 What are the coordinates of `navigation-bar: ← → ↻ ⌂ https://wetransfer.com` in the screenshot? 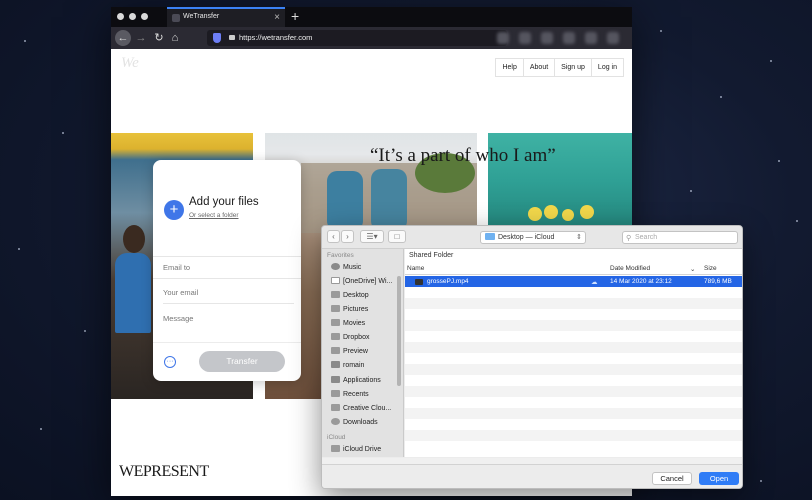 It's located at (371, 38).